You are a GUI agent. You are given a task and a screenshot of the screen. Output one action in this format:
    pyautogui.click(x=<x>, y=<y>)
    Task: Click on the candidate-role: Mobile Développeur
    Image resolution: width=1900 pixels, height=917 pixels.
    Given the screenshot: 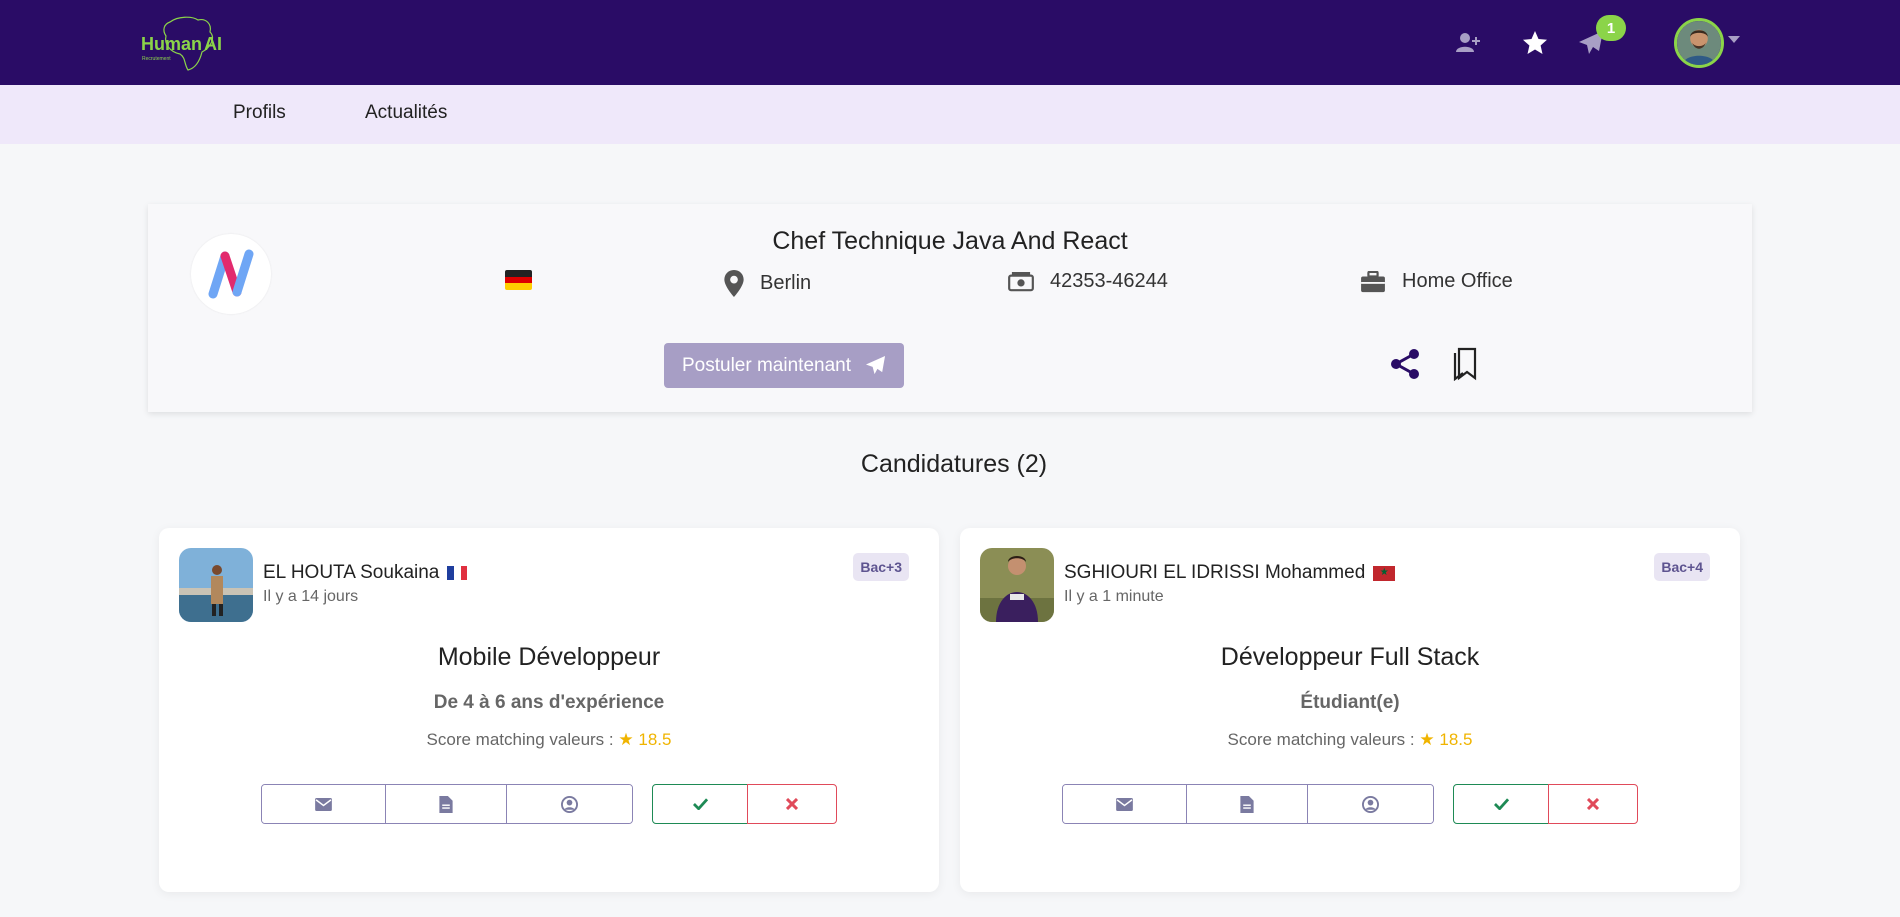 What is the action you would take?
    pyautogui.click(x=549, y=657)
    